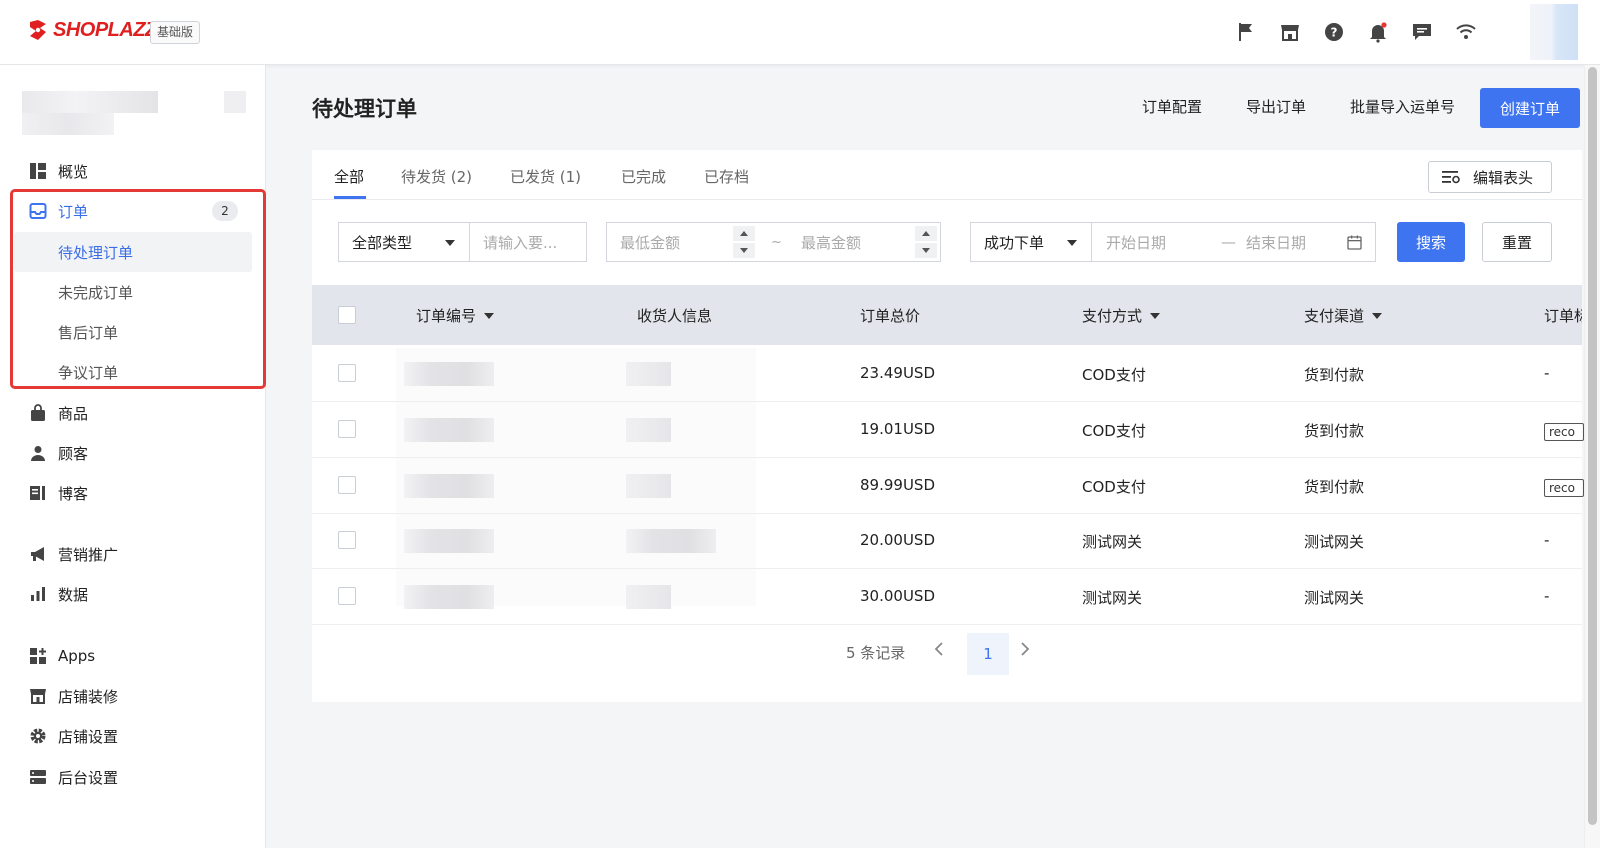 This screenshot has width=1600, height=848. Describe the element at coordinates (140, 493) in the screenshot. I see `sidebar-item-blog: 博客` at that location.